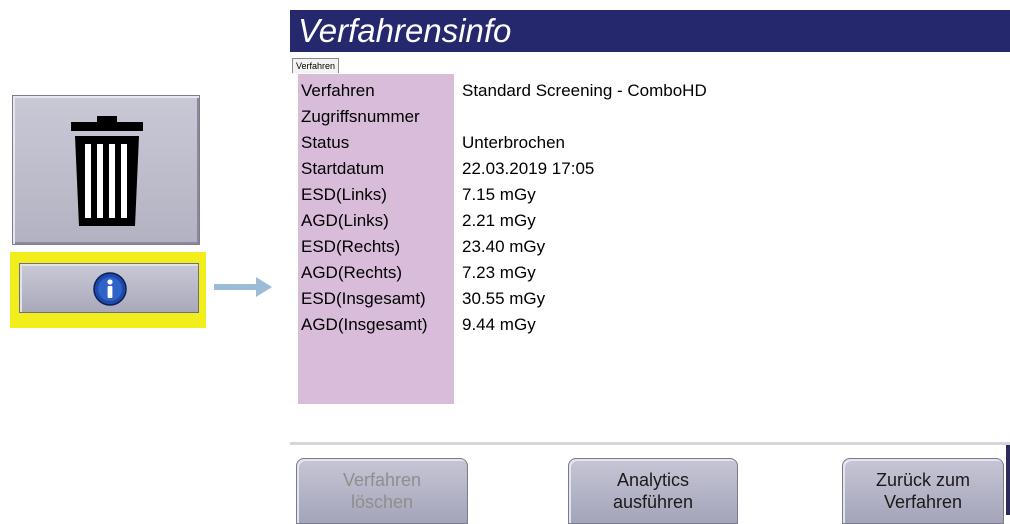  I want to click on delete-procedure-label: Verfahren löschen, so click(382, 491).